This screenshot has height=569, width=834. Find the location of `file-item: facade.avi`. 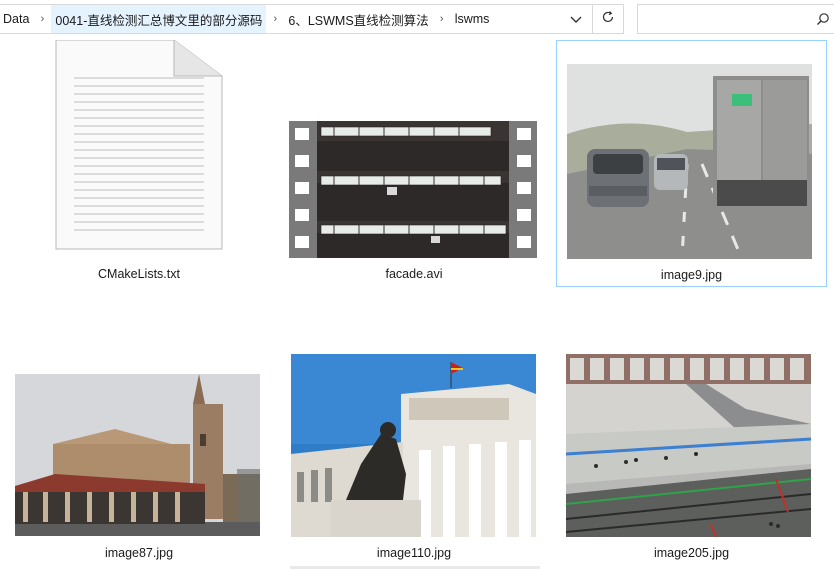

file-item: facade.avi is located at coordinates (414, 164).